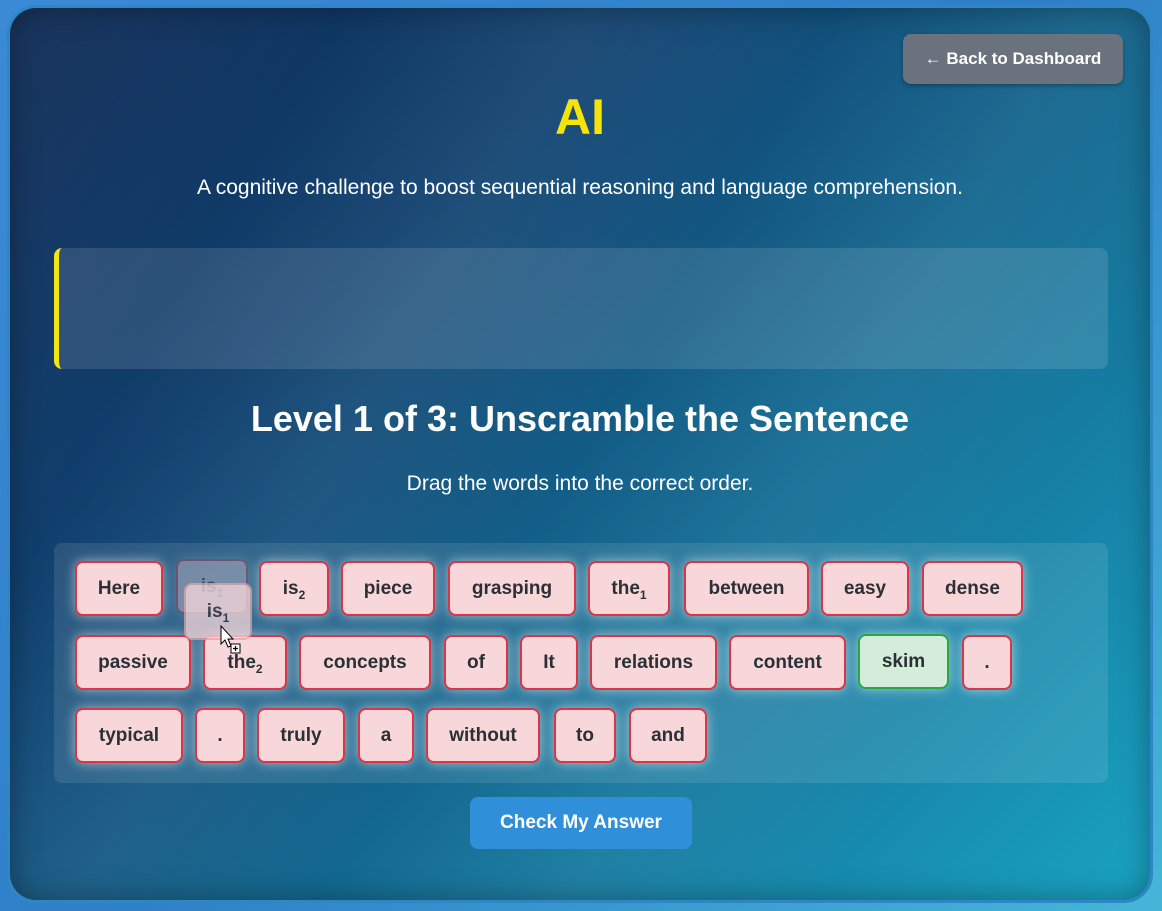 The height and width of the screenshot is (911, 1162). I want to click on word-chip: easy, so click(865, 588).